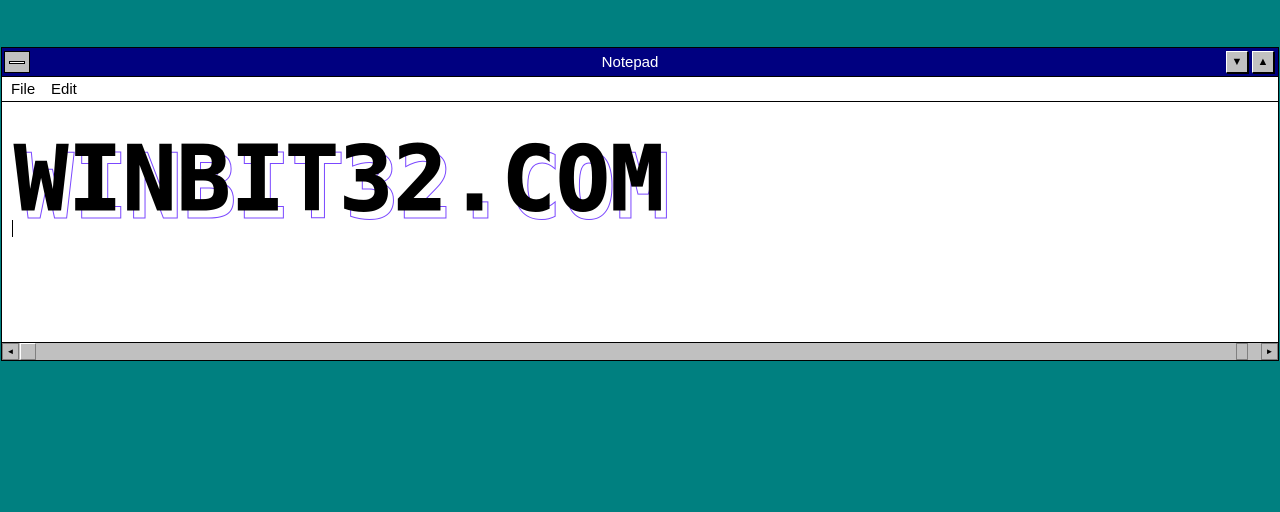 Image resolution: width=1280 pixels, height=512 pixels. What do you see at coordinates (1242, 351) in the screenshot?
I see `scroll-track-end` at bounding box center [1242, 351].